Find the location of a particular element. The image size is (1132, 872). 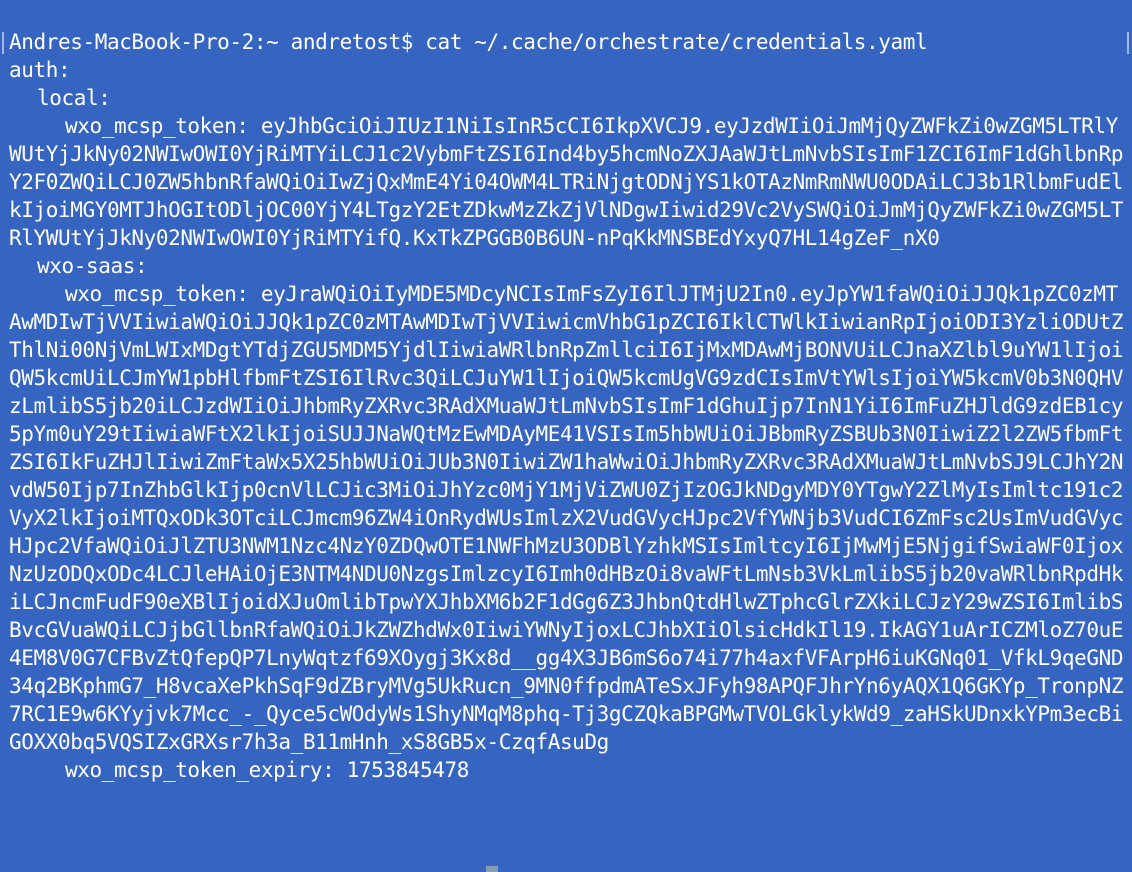

yaml-key-wxo-saas: wxo-saas: is located at coordinates (92, 266).